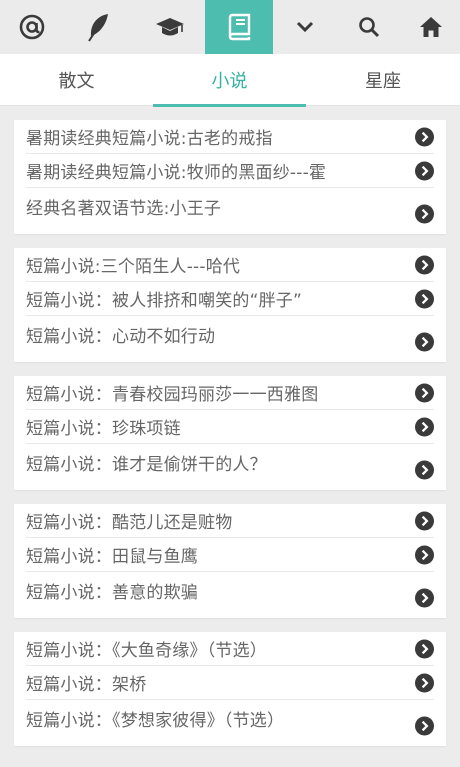  I want to click on toolbar-more-button, so click(305, 27).